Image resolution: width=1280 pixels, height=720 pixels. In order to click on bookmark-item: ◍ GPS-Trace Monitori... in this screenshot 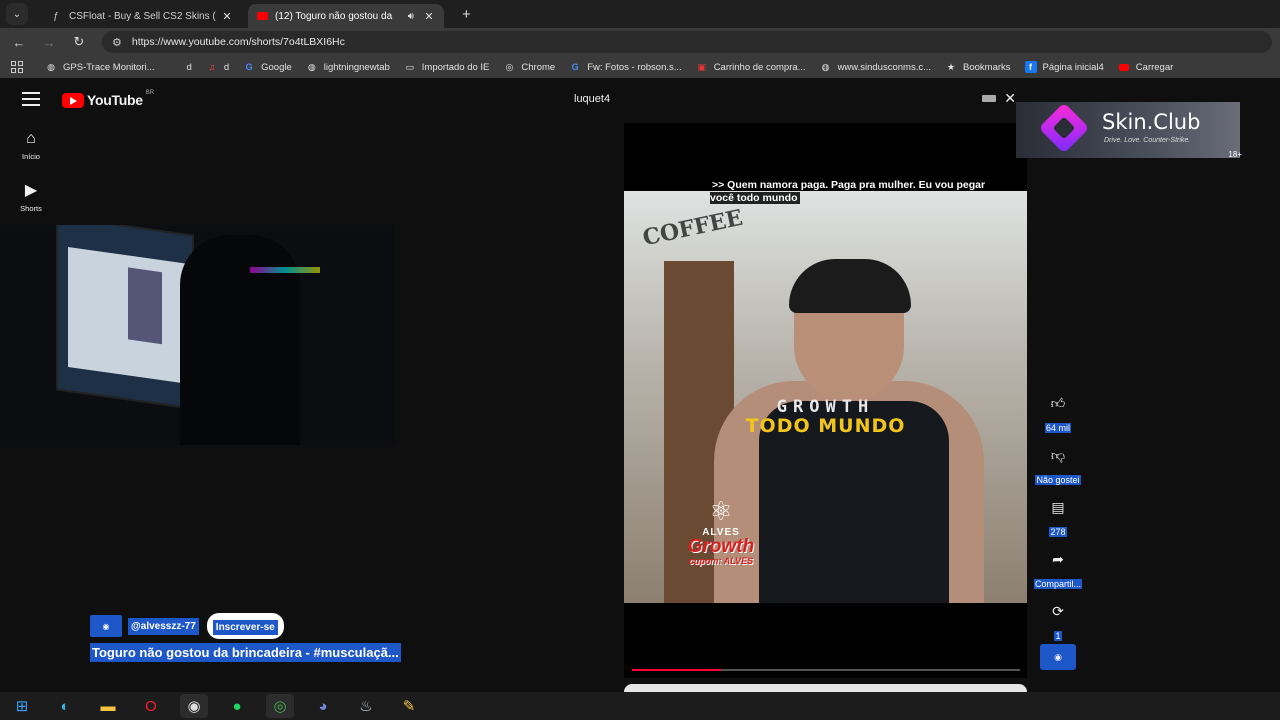, I will do `click(99, 67)`.